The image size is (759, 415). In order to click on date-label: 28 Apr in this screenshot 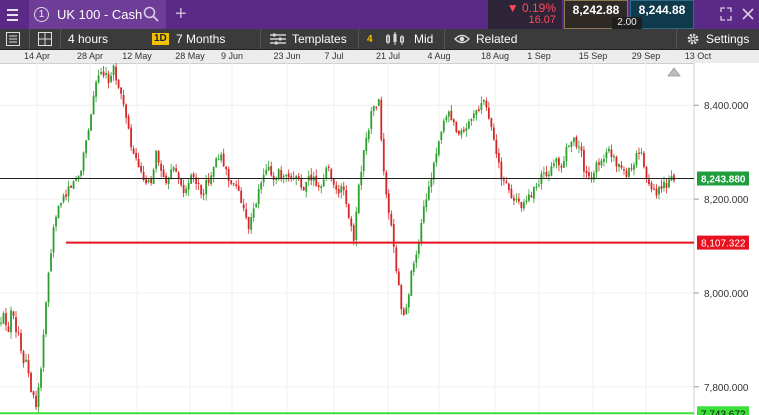, I will do `click(90, 56)`.